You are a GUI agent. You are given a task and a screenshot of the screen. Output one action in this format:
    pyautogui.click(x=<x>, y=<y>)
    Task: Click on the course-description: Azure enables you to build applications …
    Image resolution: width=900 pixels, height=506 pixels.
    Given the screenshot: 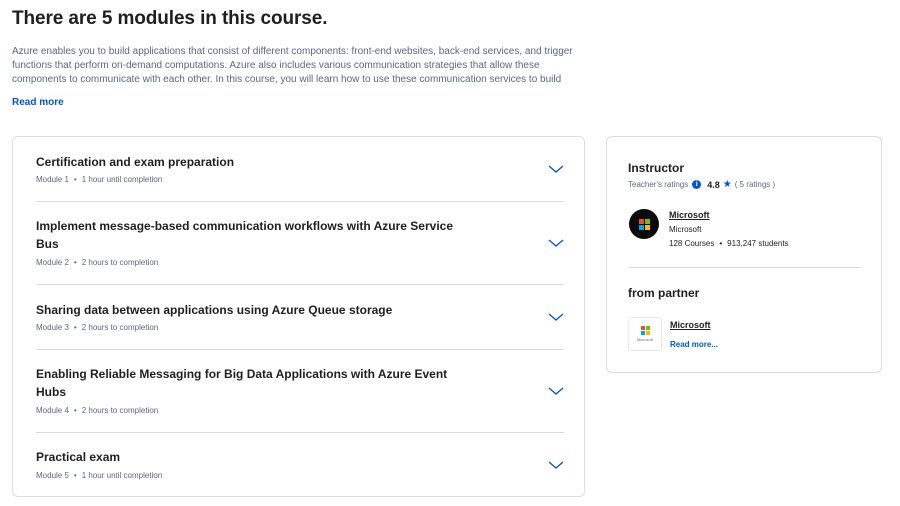 What is the action you would take?
    pyautogui.click(x=292, y=65)
    